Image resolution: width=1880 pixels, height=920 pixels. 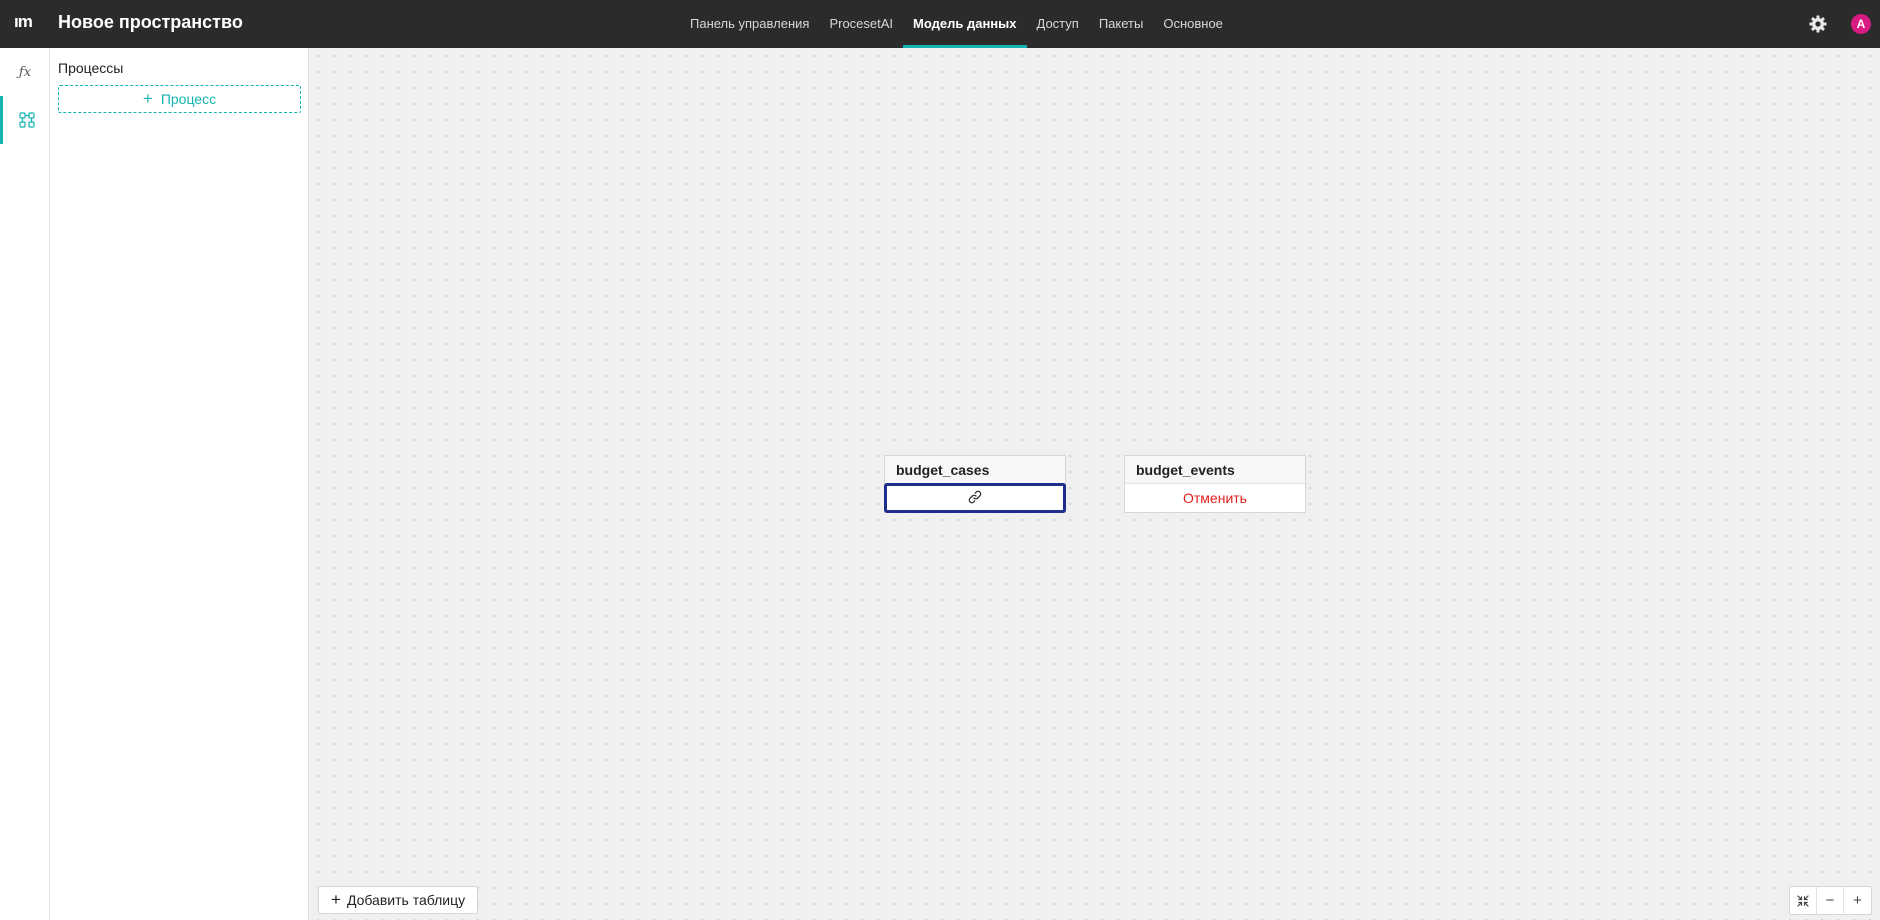 What do you see at coordinates (975, 470) in the screenshot?
I see `table-node-title: budget_cases` at bounding box center [975, 470].